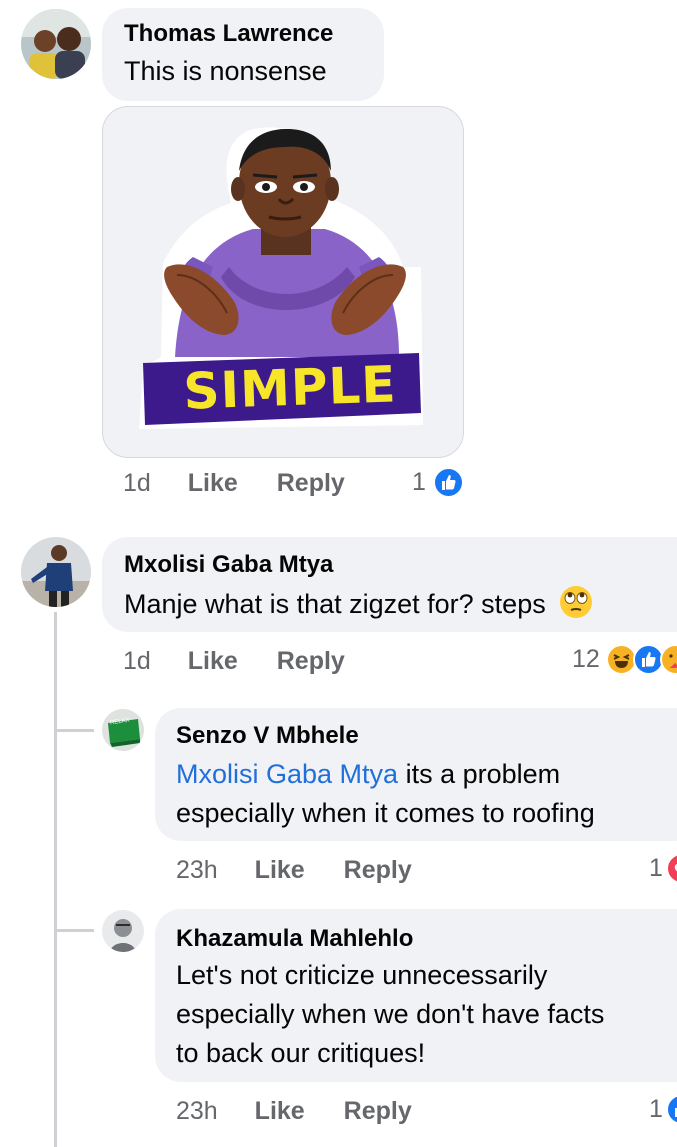 The image size is (677, 1147). I want to click on avatar-senzo-v-mbhele: RELAX, so click(123, 730).